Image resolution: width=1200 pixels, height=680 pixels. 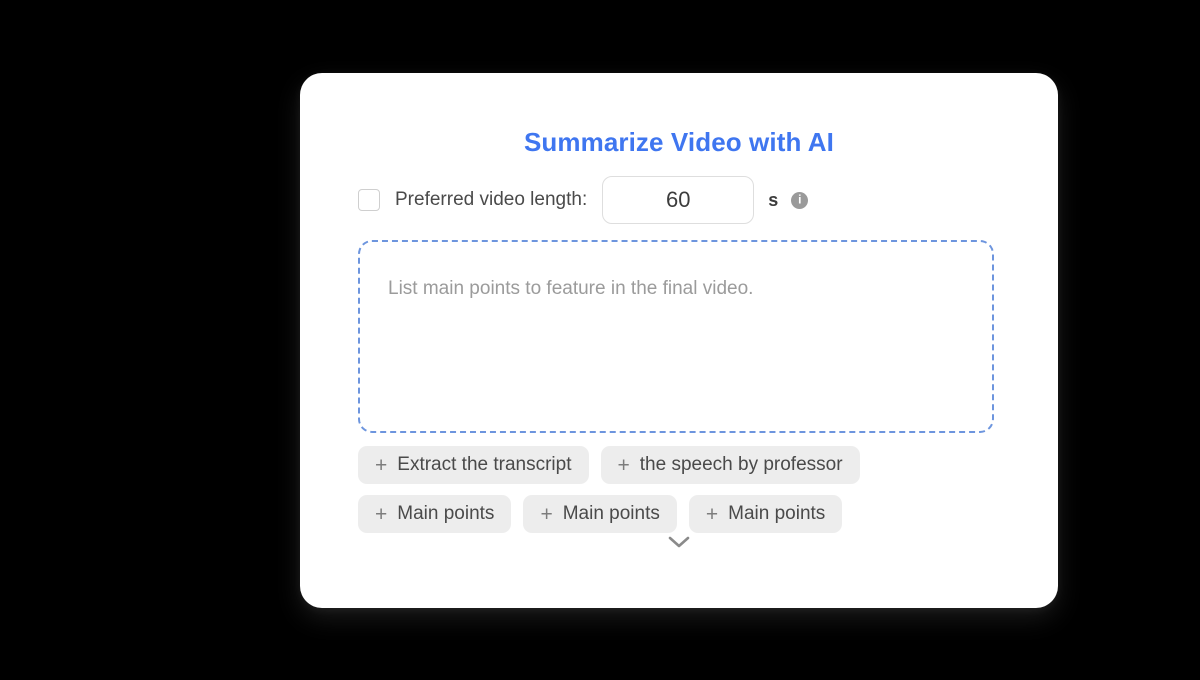 What do you see at coordinates (678, 200) in the screenshot?
I see `video-length-input` at bounding box center [678, 200].